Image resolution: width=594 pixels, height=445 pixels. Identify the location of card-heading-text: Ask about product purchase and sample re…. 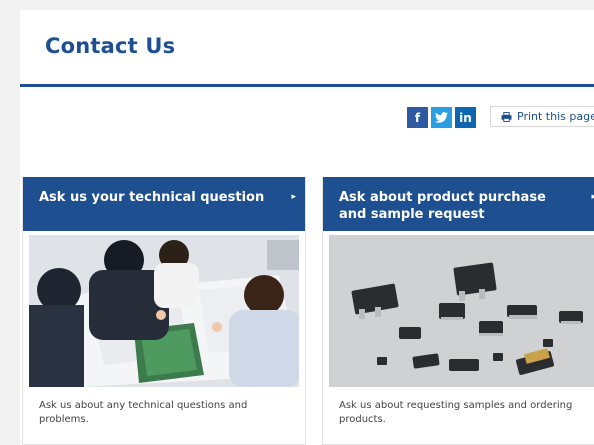
(442, 206).